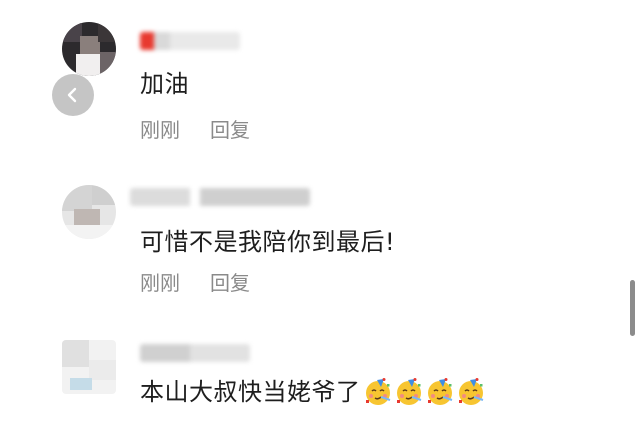  I want to click on username-blurred, so click(195, 353).